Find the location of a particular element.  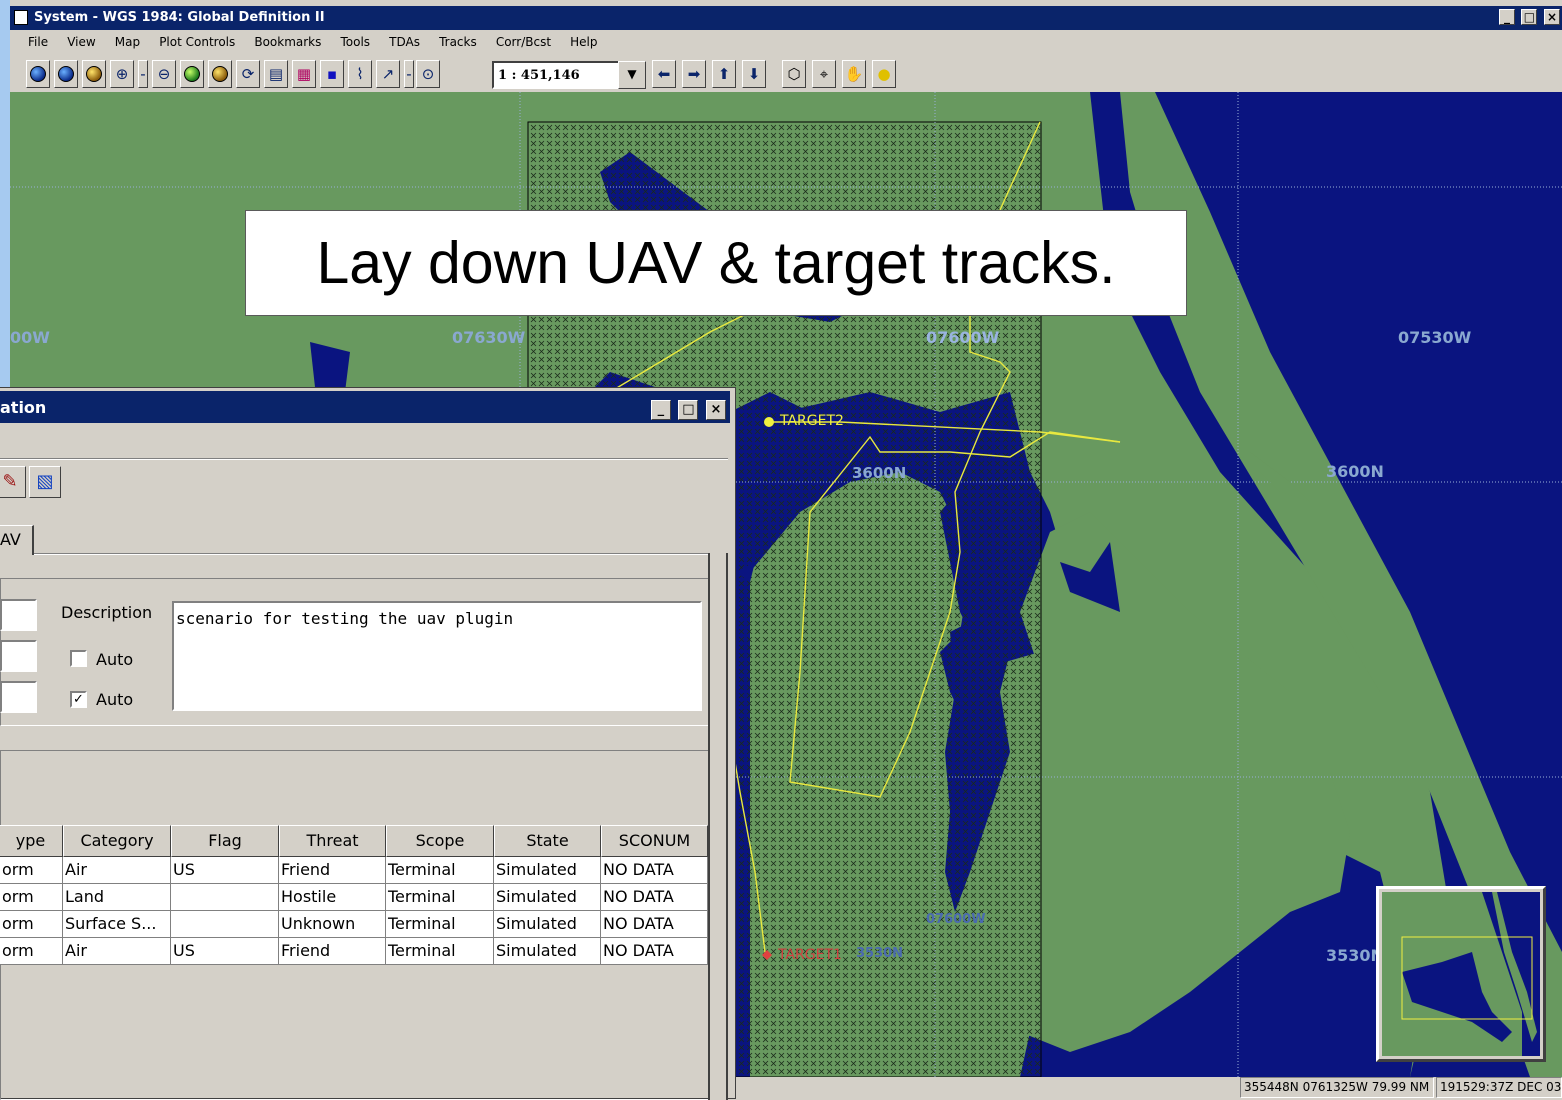

circle-icon: ⊙ is located at coordinates (428, 74).